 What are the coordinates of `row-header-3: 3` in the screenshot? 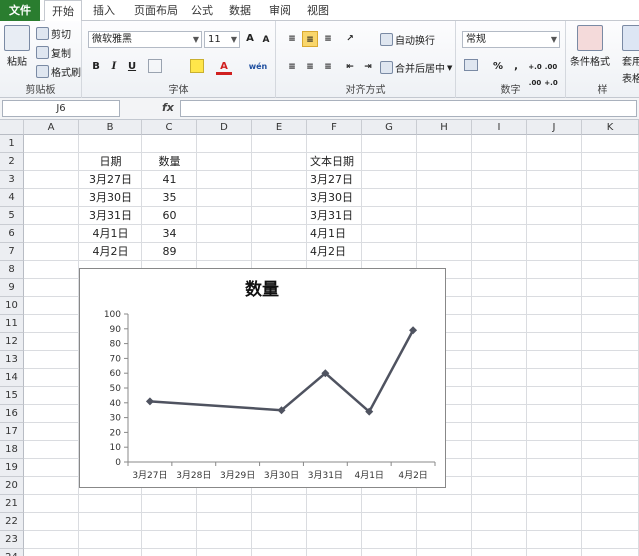 It's located at (12, 180).